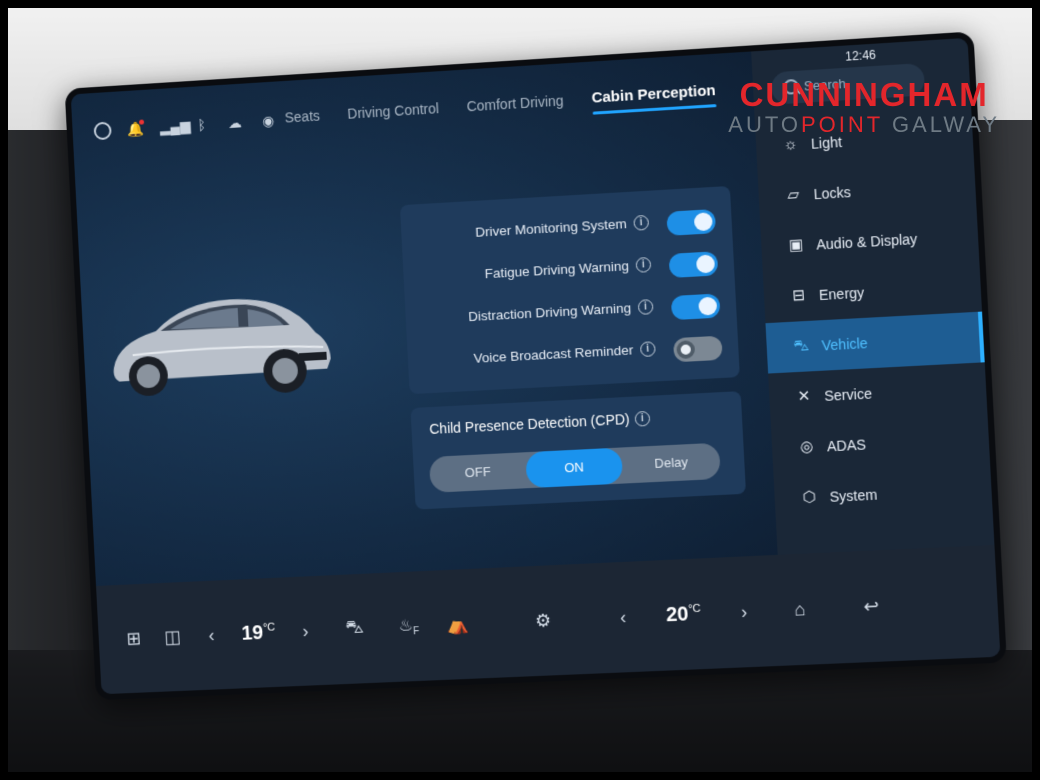 The height and width of the screenshot is (780, 1040). What do you see at coordinates (798, 295) in the screenshot?
I see `battery-icon: ⊟` at bounding box center [798, 295].